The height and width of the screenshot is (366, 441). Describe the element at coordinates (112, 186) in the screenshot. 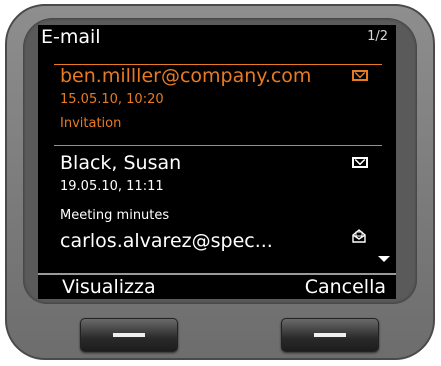

I see `email-date: 19.05.10, 11:11` at that location.